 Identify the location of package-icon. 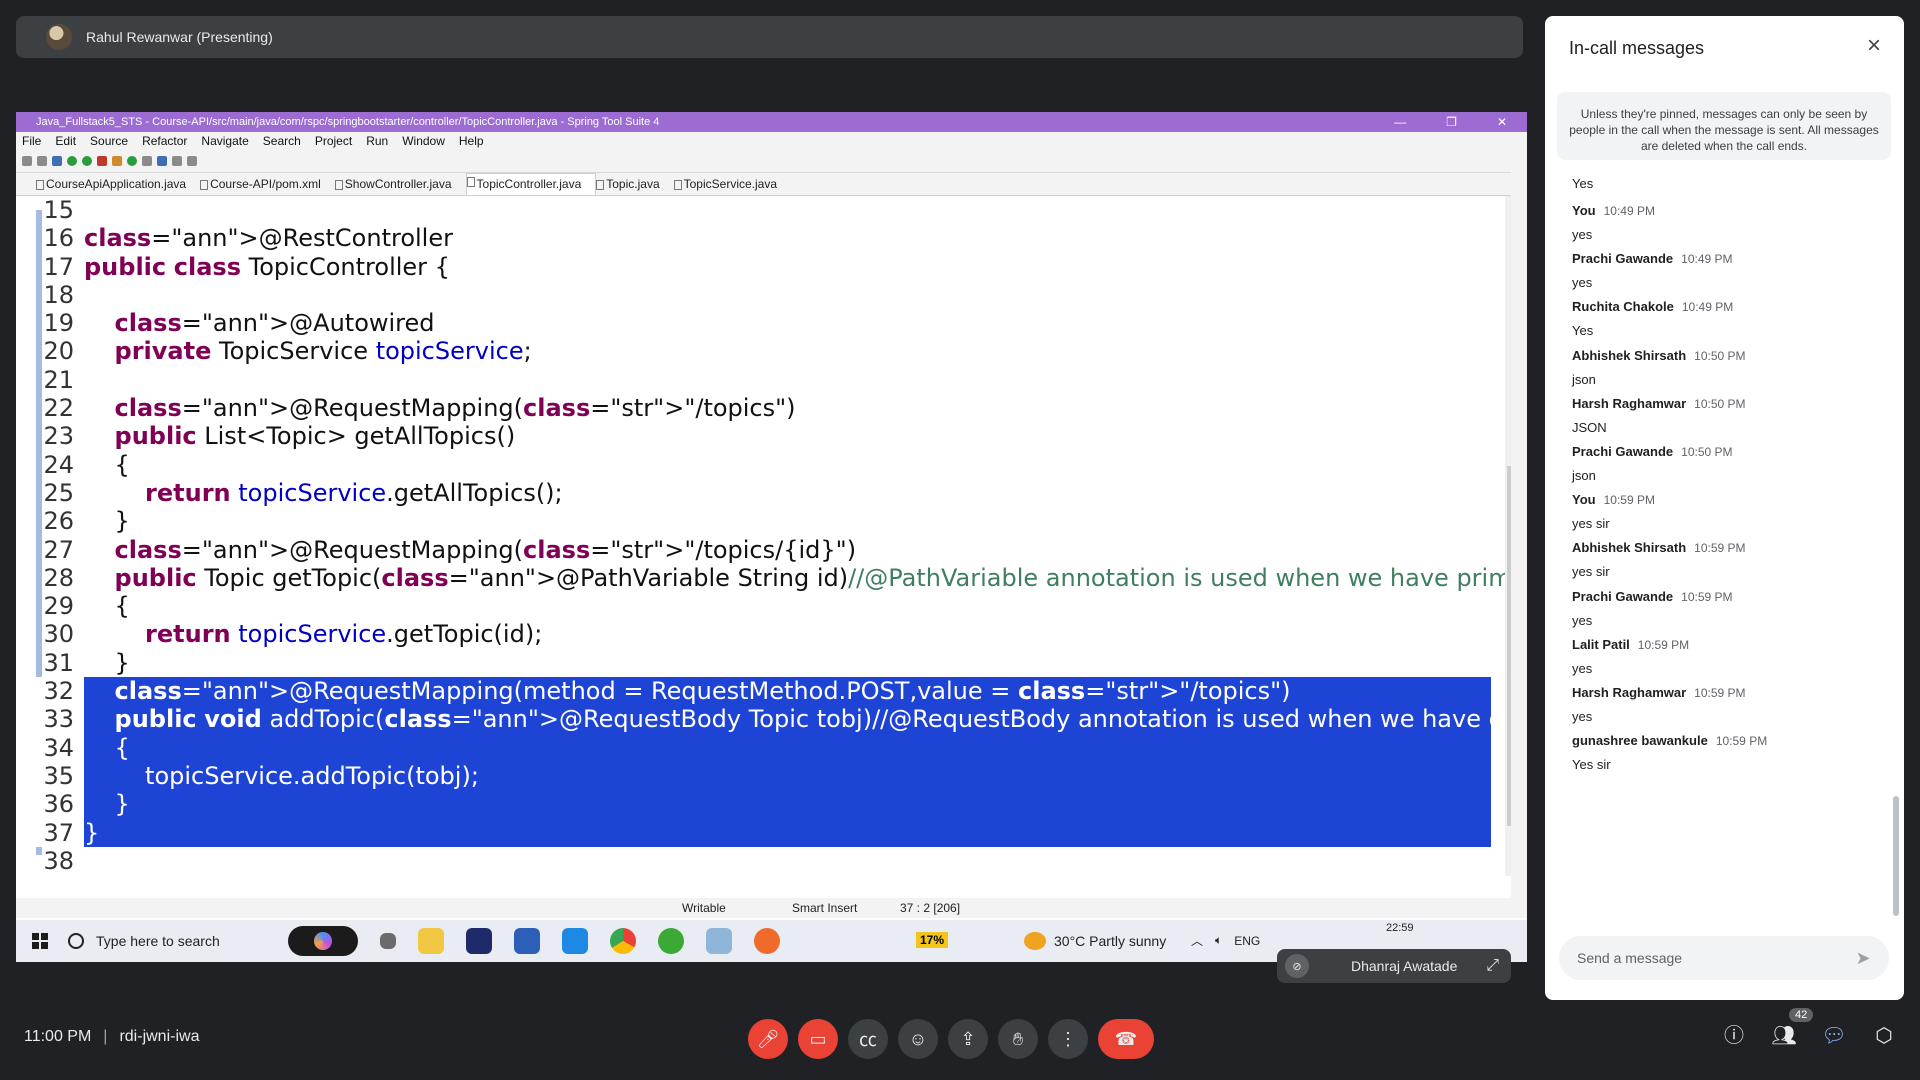
(117, 161).